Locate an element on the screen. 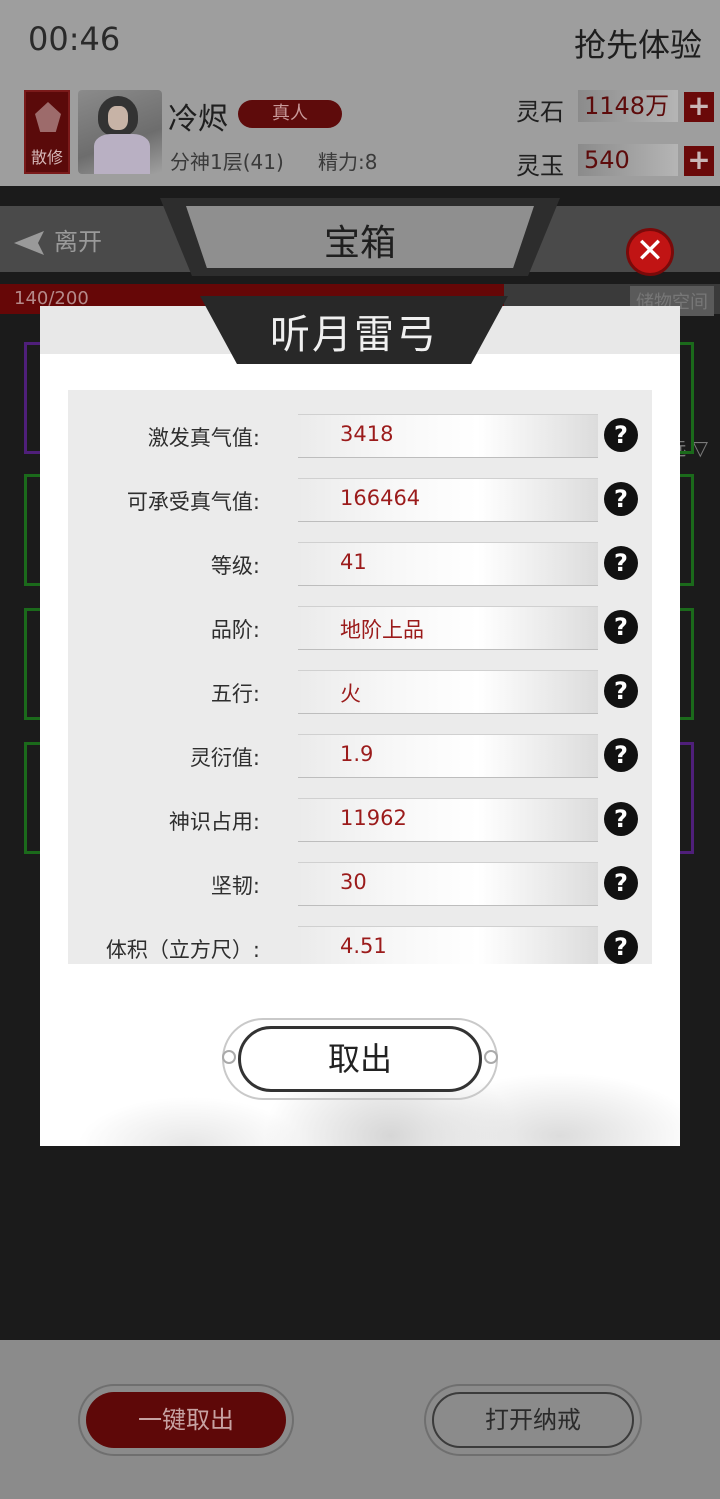 The image size is (720, 1499). spirit-stone-label: 灵石 is located at coordinates (540, 112).